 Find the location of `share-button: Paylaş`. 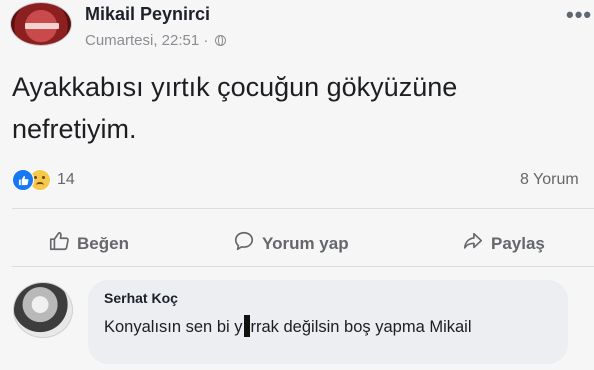

share-button: Paylaş is located at coordinates (503, 243).